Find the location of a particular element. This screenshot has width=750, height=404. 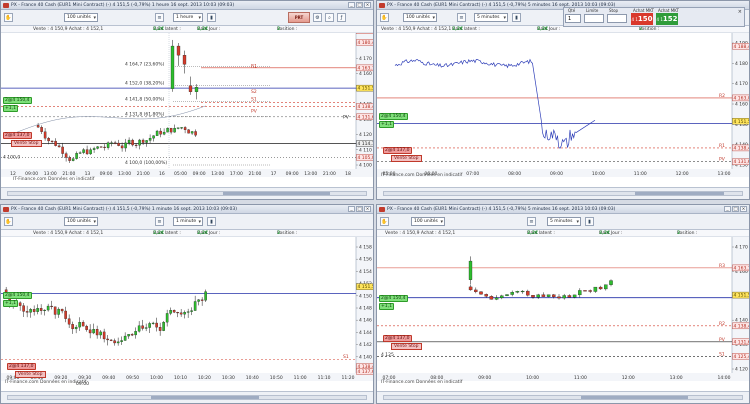

x-tick-label: 08:00 is located at coordinates (514, 174).